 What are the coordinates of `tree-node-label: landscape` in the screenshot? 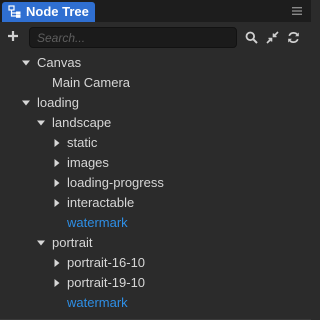 It's located at (82, 122).